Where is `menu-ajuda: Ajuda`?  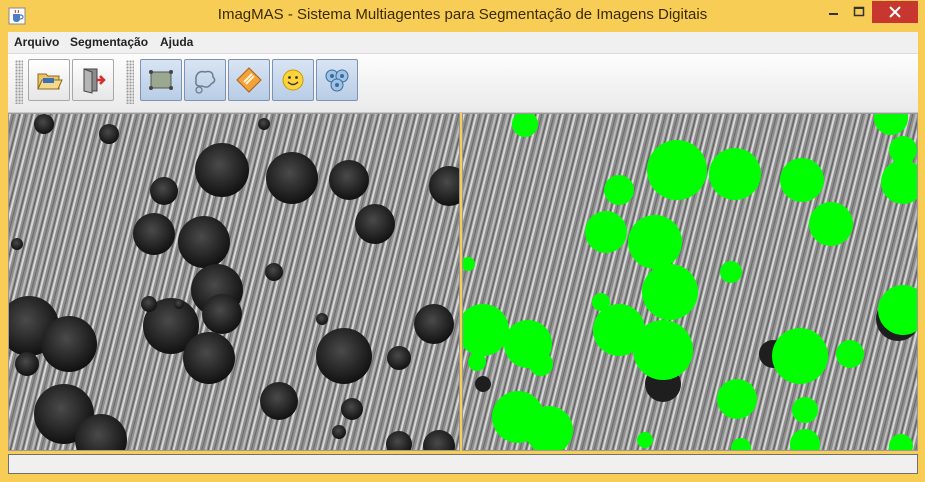
menu-ajuda: Ajuda is located at coordinates (176, 42).